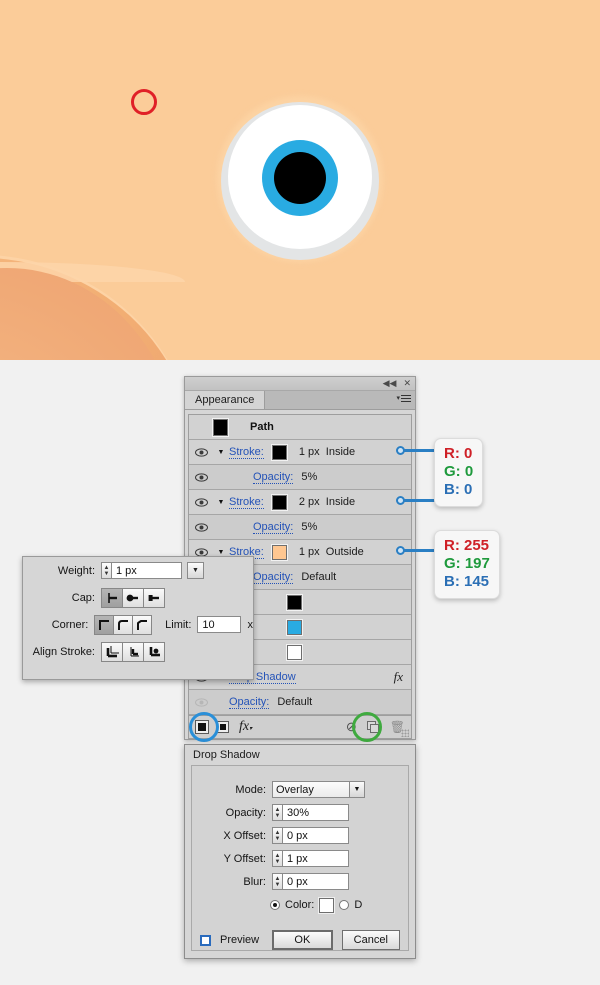 This screenshot has height=985, width=600. I want to click on x-offset-row: X Offset: ▲ ▼ 0 px, so click(300, 835).